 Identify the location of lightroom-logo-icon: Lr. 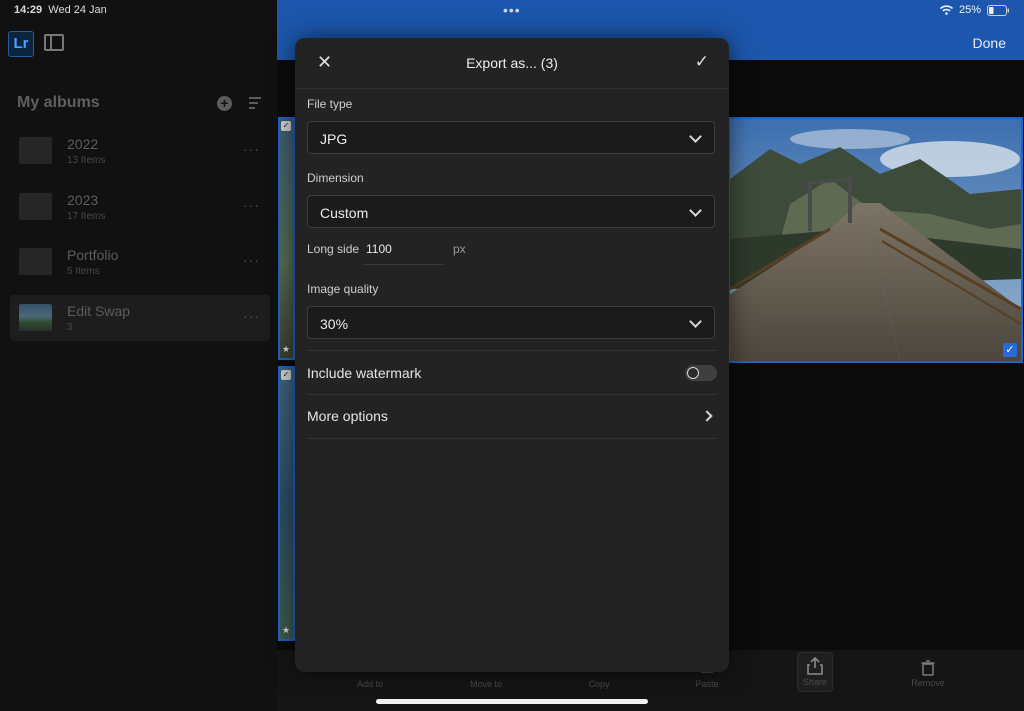
(21, 44).